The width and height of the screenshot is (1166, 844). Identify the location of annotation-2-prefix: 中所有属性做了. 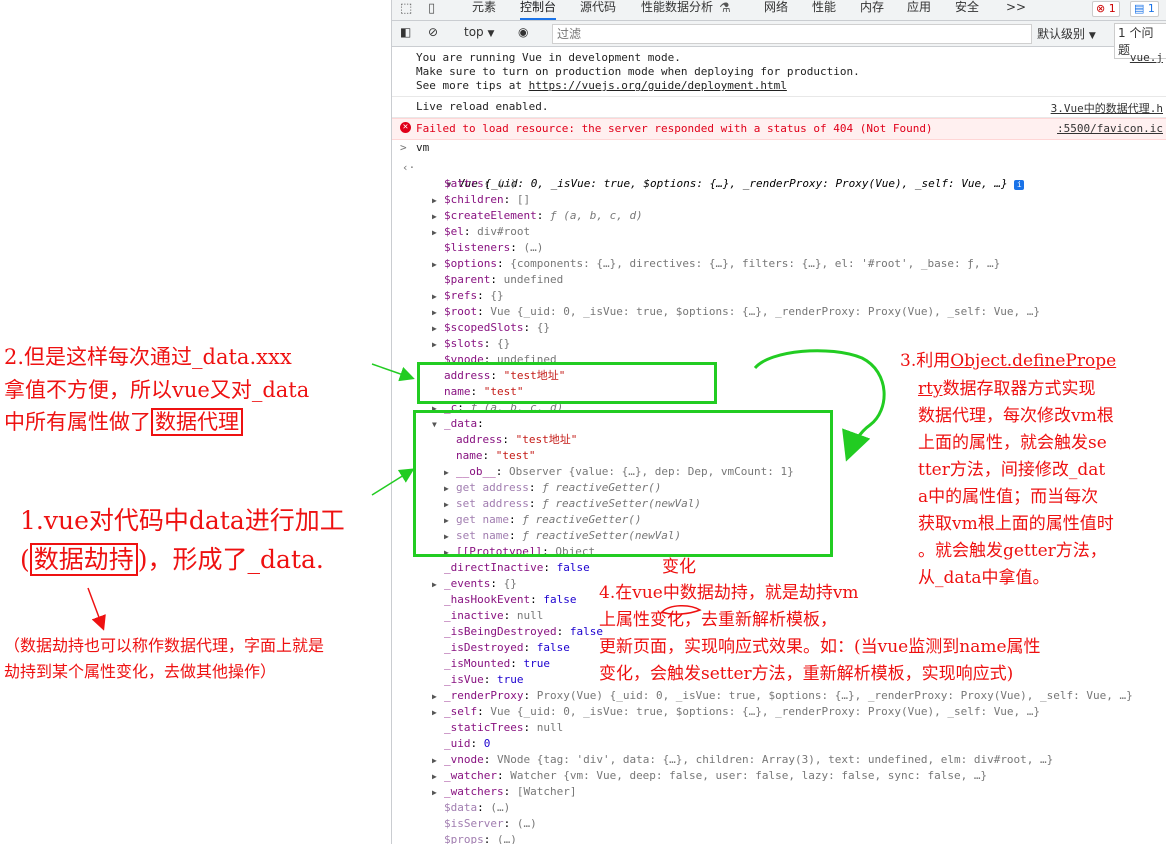
(77, 422).